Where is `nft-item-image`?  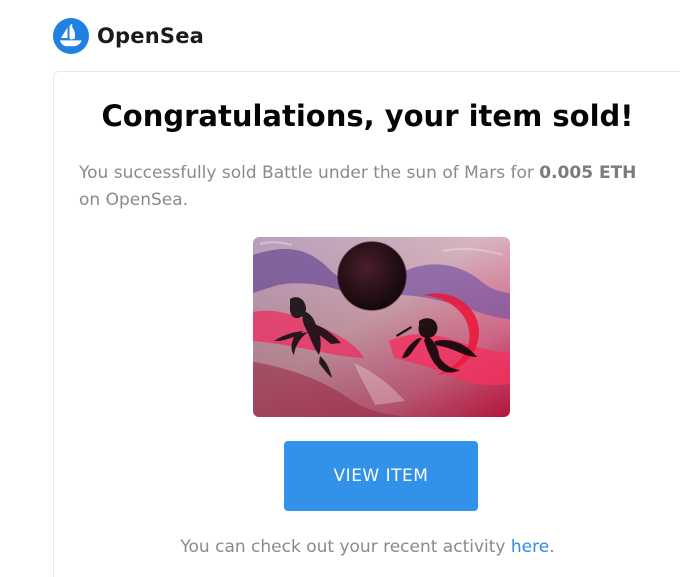 nft-item-image is located at coordinates (381, 327).